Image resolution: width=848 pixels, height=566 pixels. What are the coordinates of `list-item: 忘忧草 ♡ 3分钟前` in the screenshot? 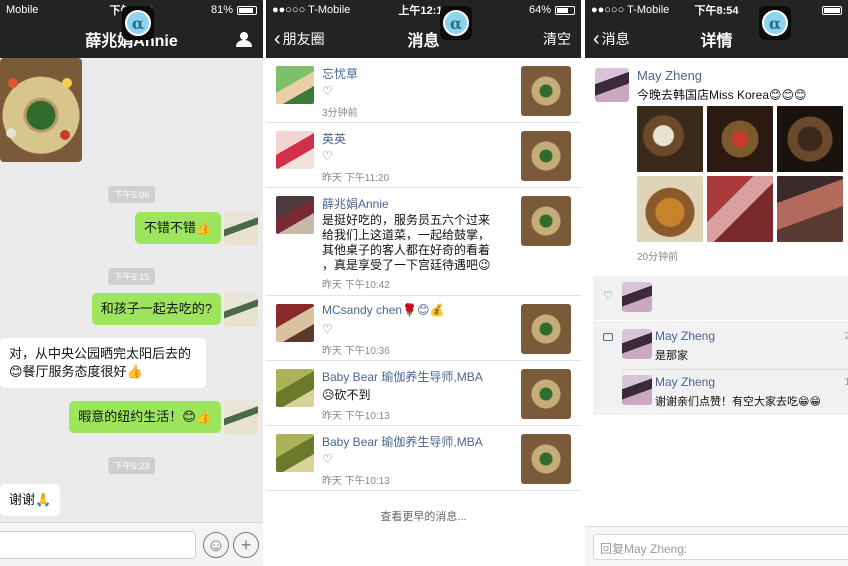 It's located at (423, 90).